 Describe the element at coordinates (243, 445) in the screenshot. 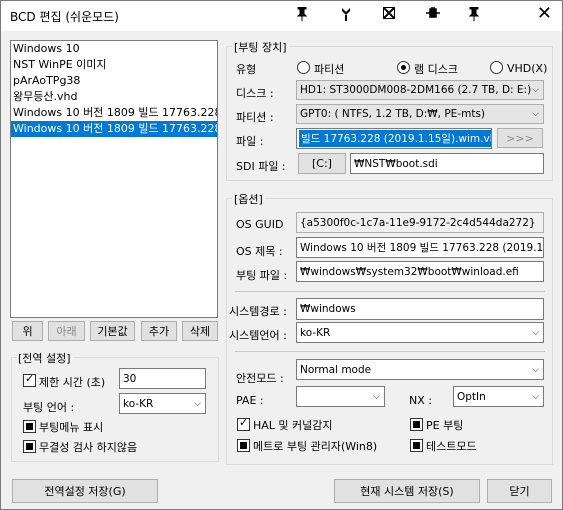

I see `metro-checkbox` at that location.